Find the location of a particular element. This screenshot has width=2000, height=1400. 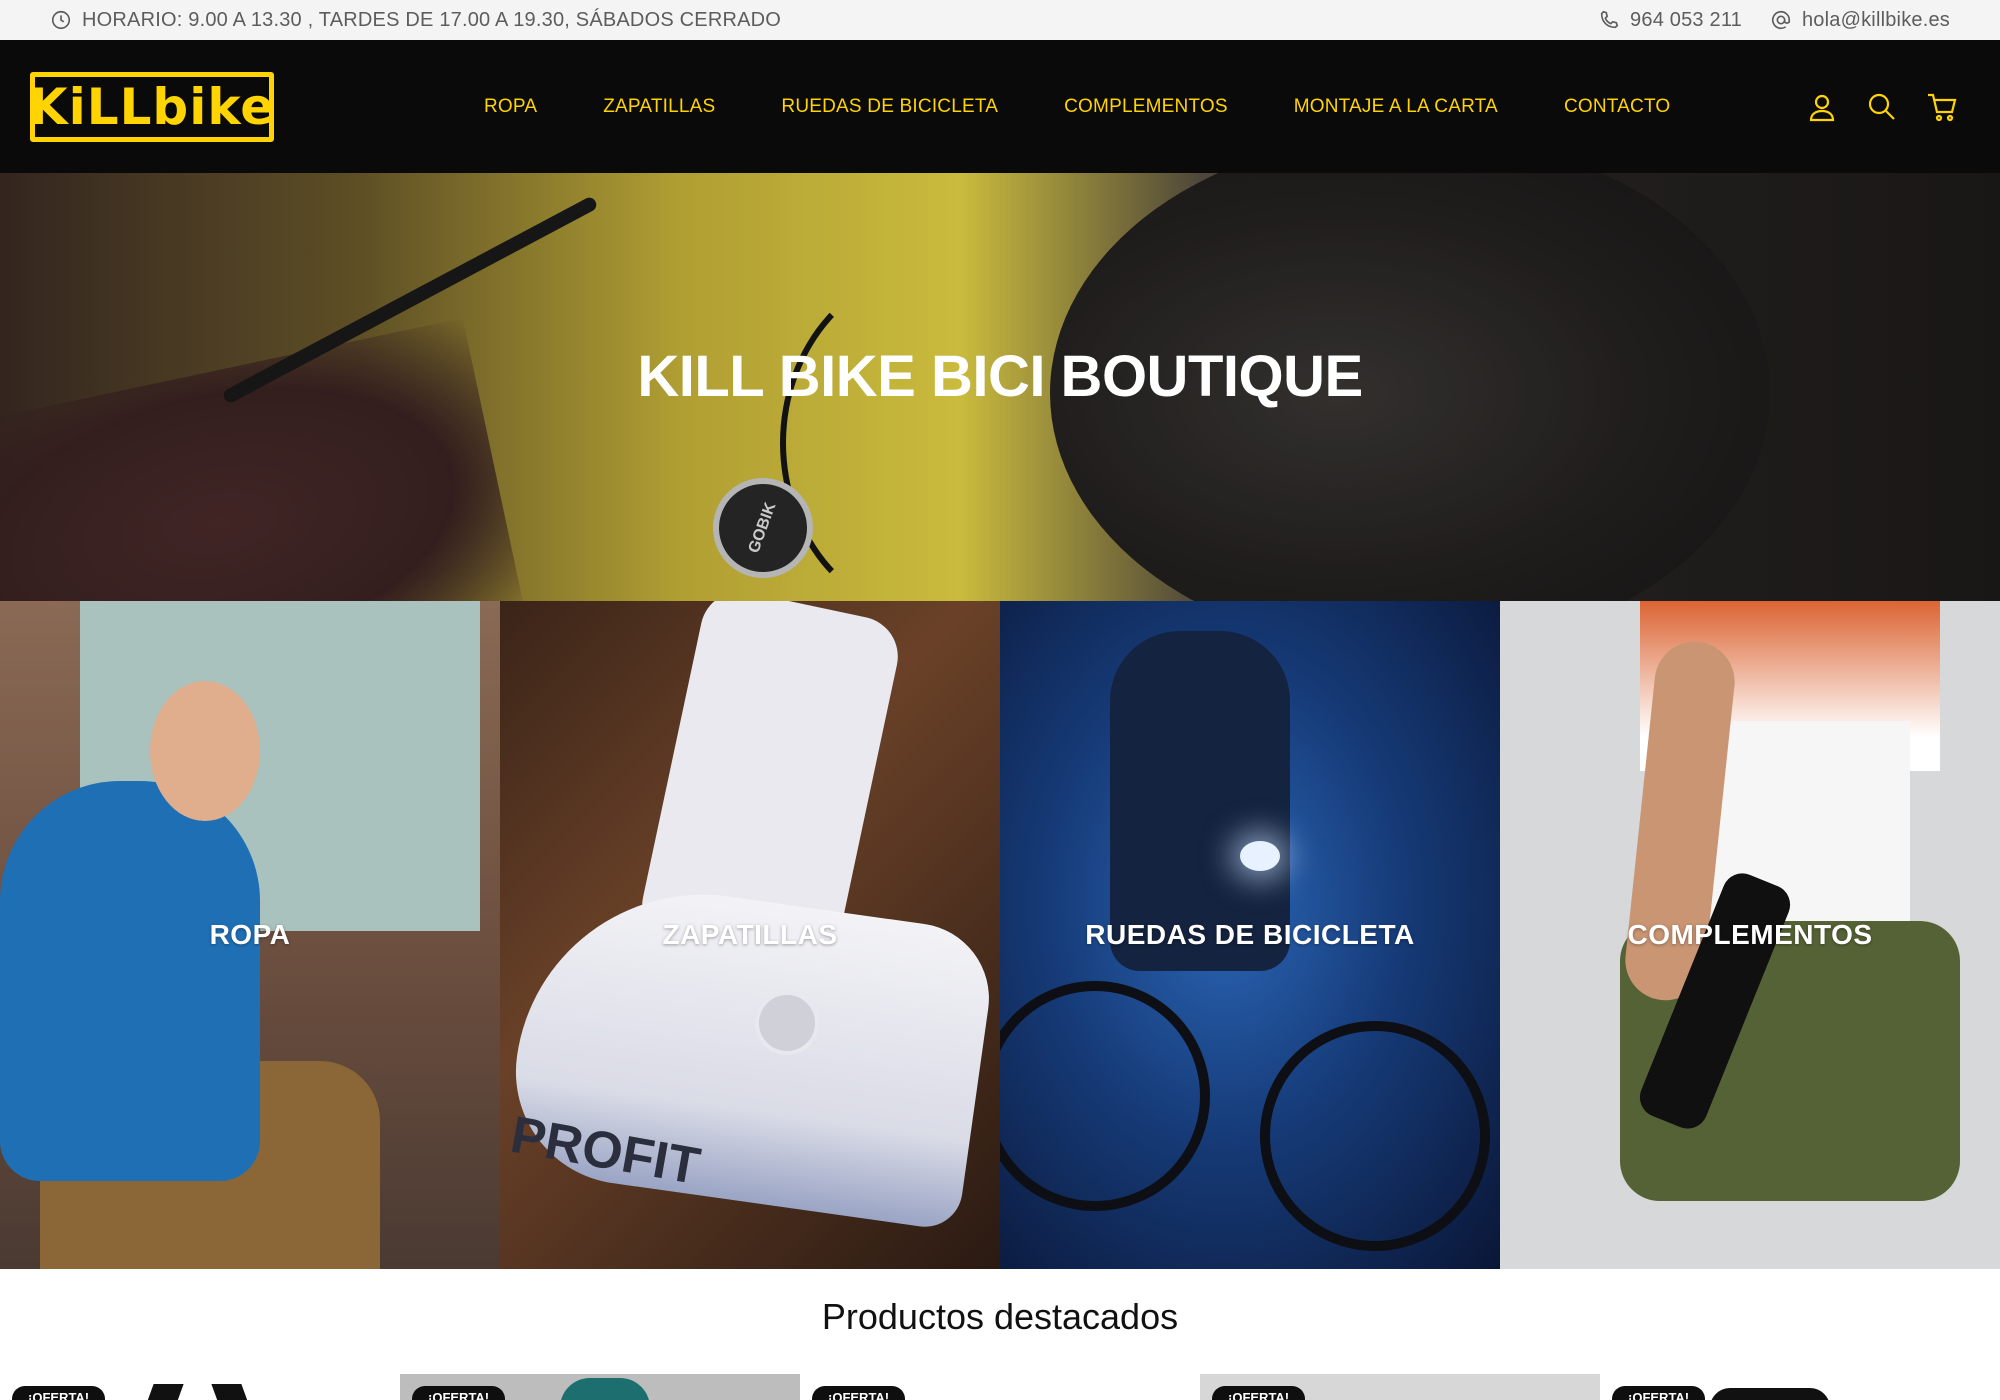

category-label: ROPA is located at coordinates (250, 934).